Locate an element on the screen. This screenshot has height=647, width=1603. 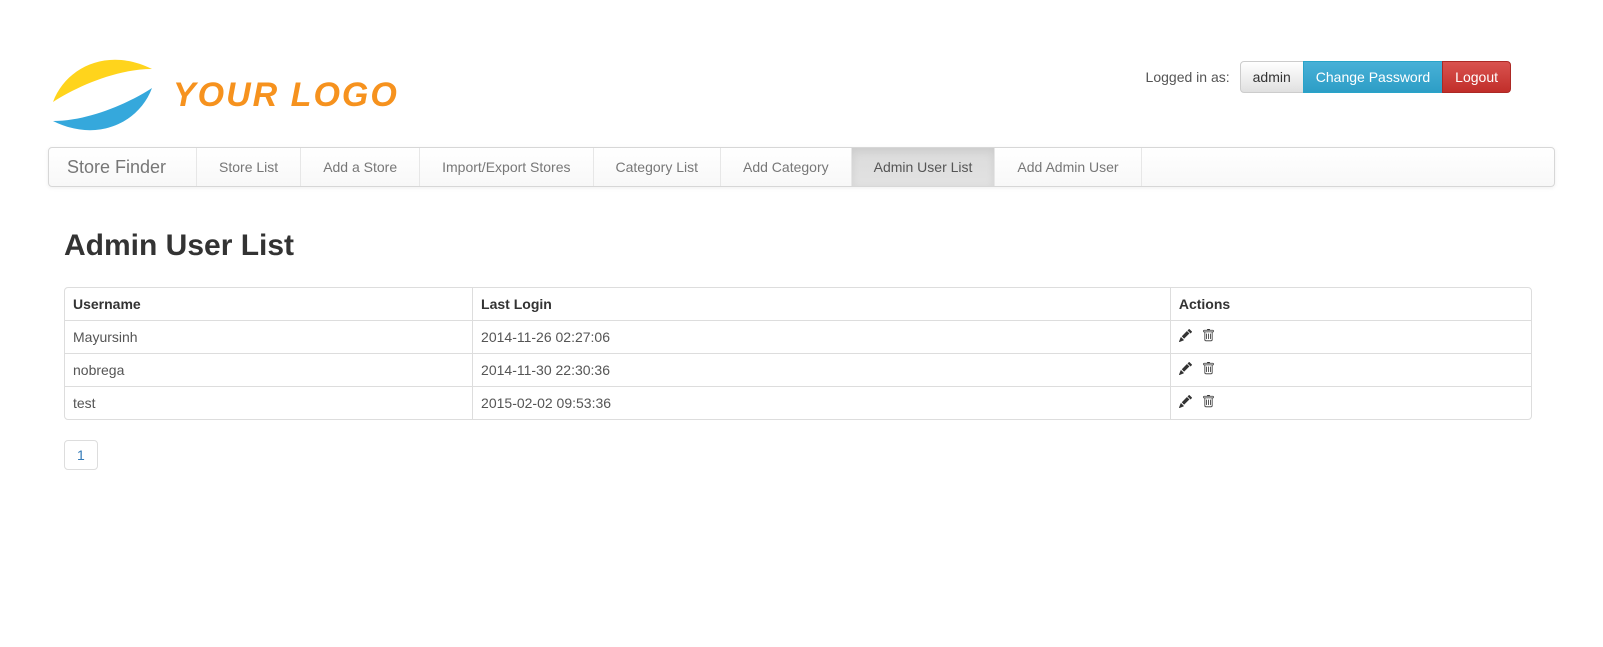
pagination-item: 1 is located at coordinates (798, 455).